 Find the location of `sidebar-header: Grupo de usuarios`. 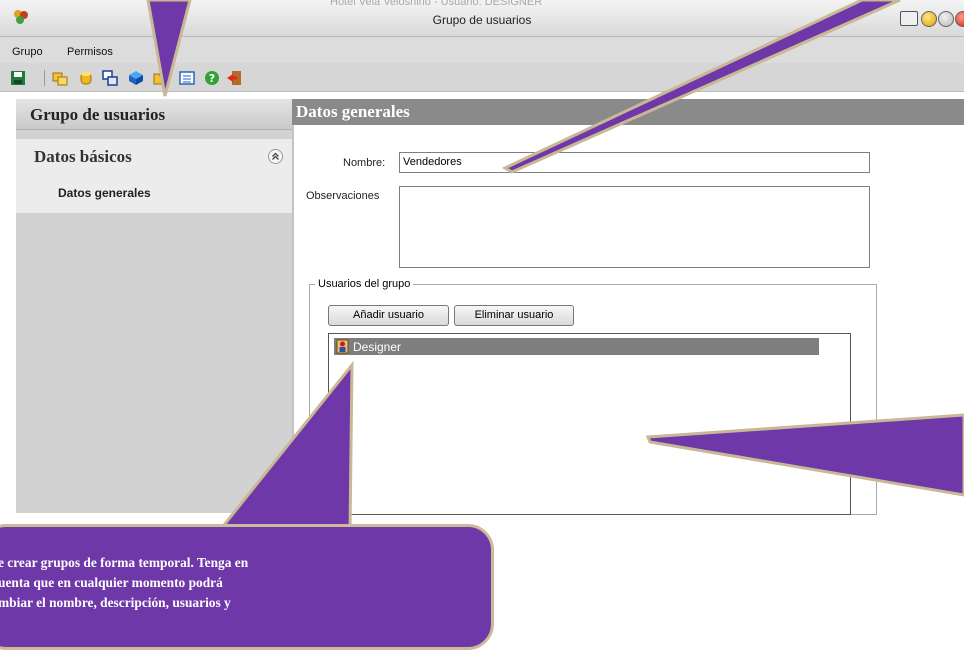

sidebar-header: Grupo de usuarios is located at coordinates (154, 114).